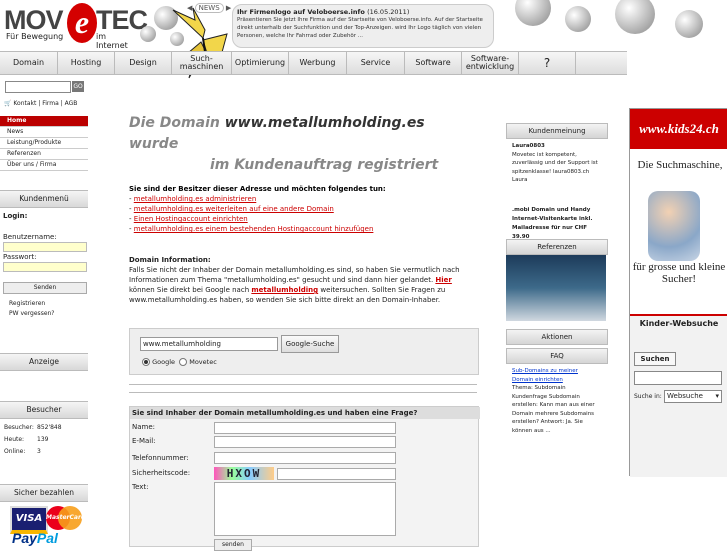 The image size is (727, 551). What do you see at coordinates (693, 396) in the screenshot?
I see `websuche-select: Websuche ▾` at bounding box center [693, 396].